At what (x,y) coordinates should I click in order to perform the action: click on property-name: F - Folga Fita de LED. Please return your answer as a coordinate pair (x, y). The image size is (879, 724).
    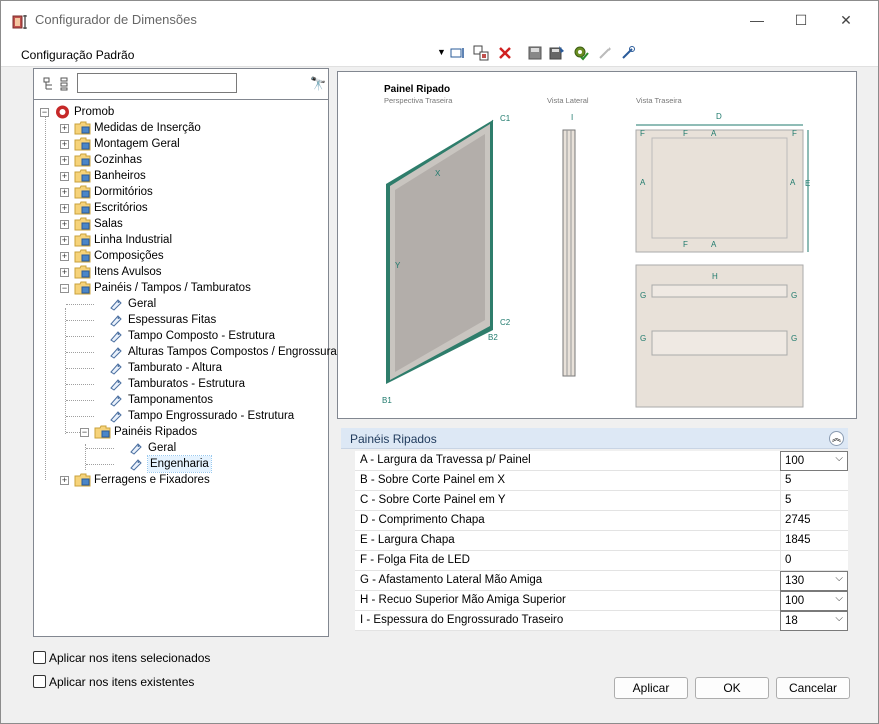
    Looking at the image, I should click on (415, 560).